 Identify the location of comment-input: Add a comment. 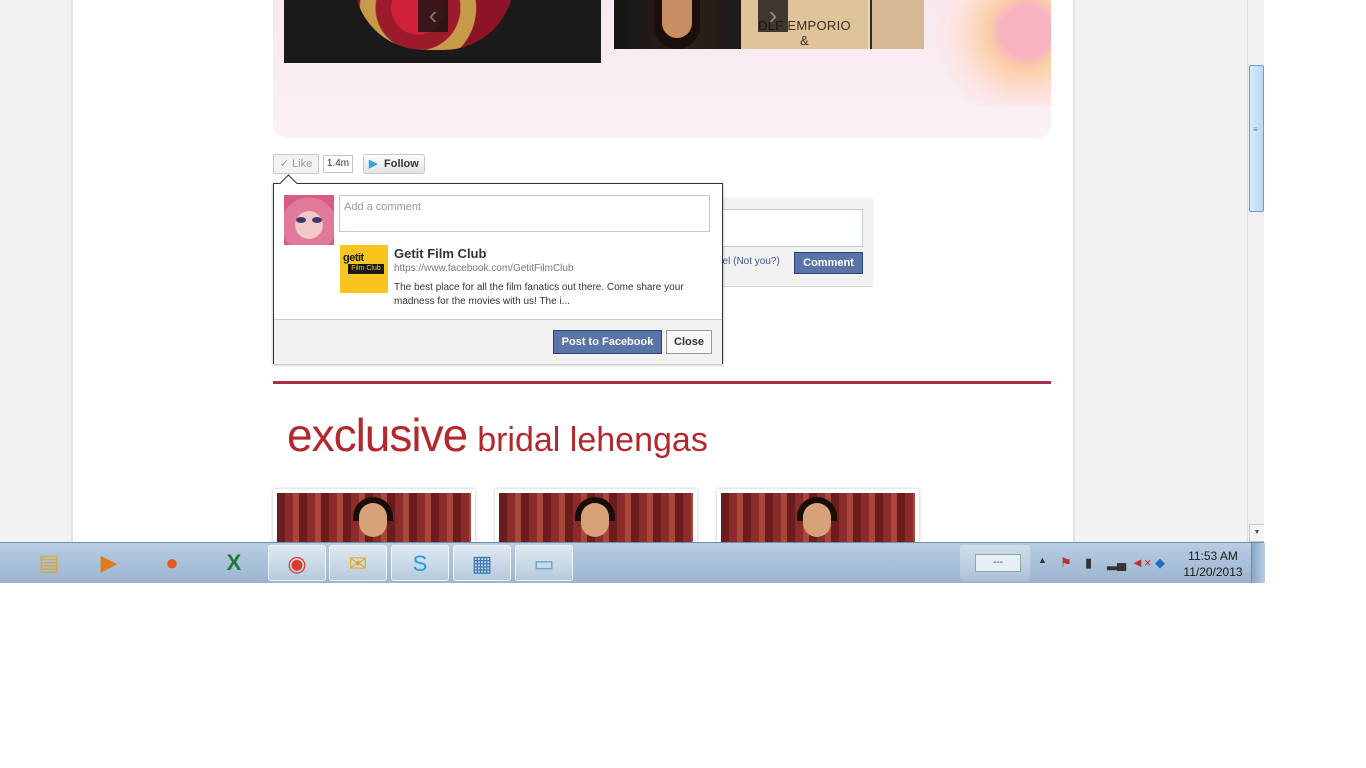
(524, 213).